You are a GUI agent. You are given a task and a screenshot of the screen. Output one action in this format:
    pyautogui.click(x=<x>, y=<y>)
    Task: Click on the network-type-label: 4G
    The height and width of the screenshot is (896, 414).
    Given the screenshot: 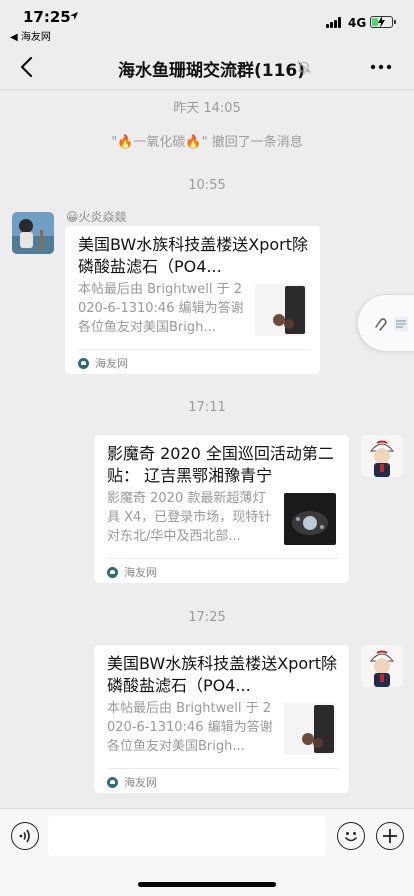 What is the action you would take?
    pyautogui.click(x=357, y=23)
    